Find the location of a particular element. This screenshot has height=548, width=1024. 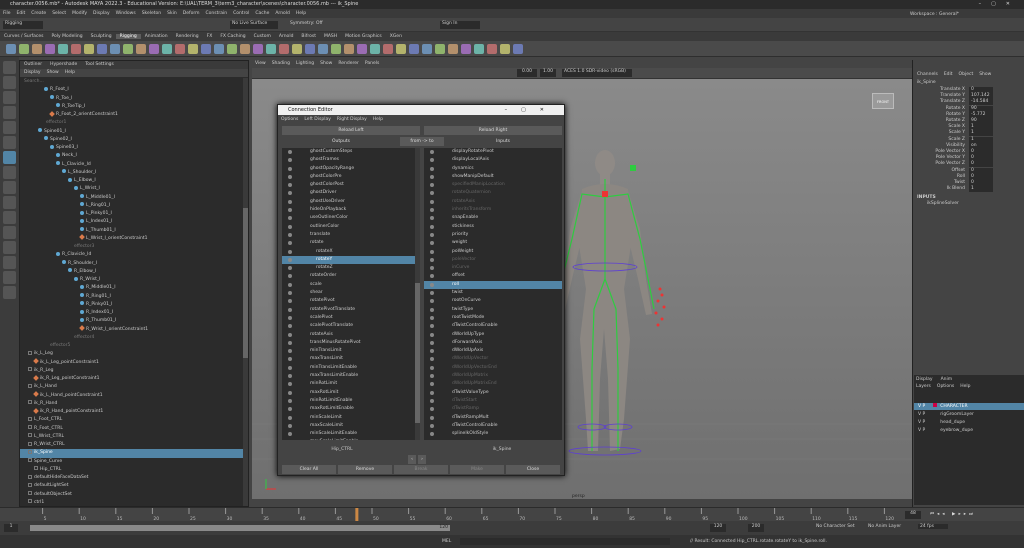

ce-menu-item: Right Display is located at coordinates (352, 119).